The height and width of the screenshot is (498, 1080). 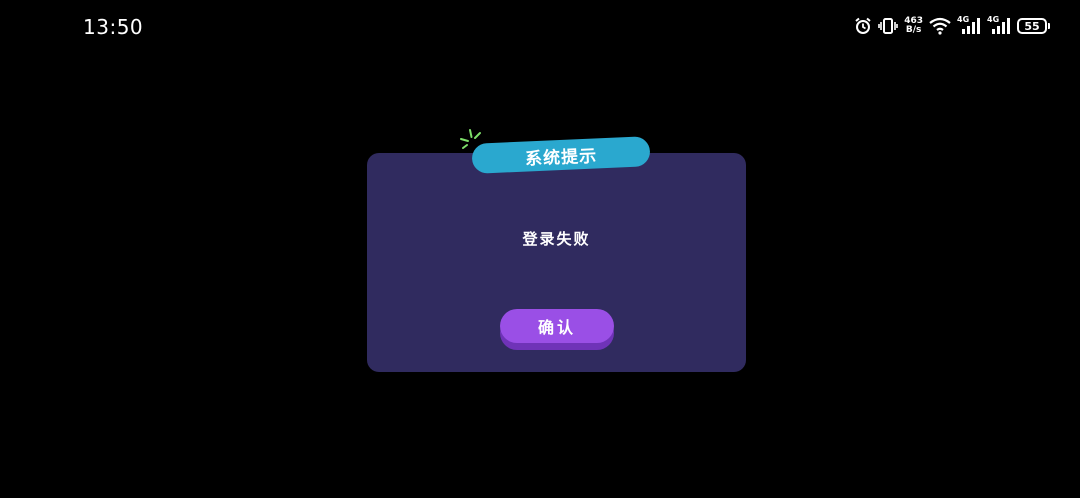 I want to click on status-bar: 13:50 463 B/s 4G 4G 55, so click(x=540, y=26).